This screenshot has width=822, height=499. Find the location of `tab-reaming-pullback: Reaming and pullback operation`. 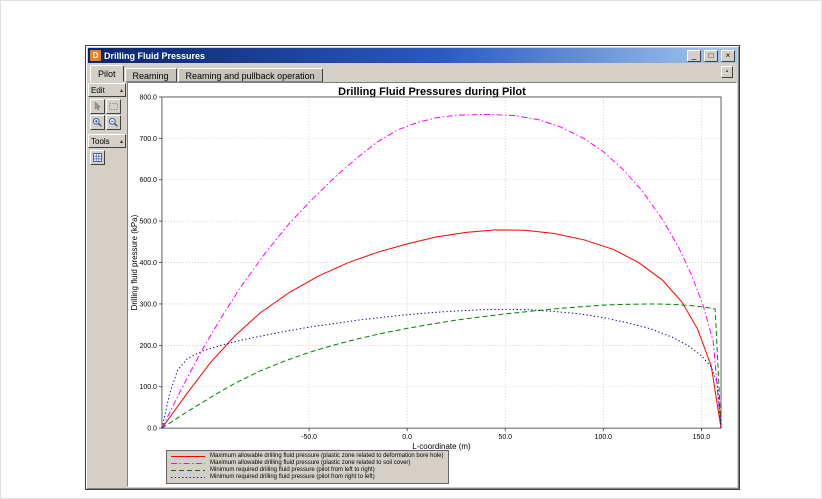

tab-reaming-pullback: Reaming and pullback operation is located at coordinates (250, 75).